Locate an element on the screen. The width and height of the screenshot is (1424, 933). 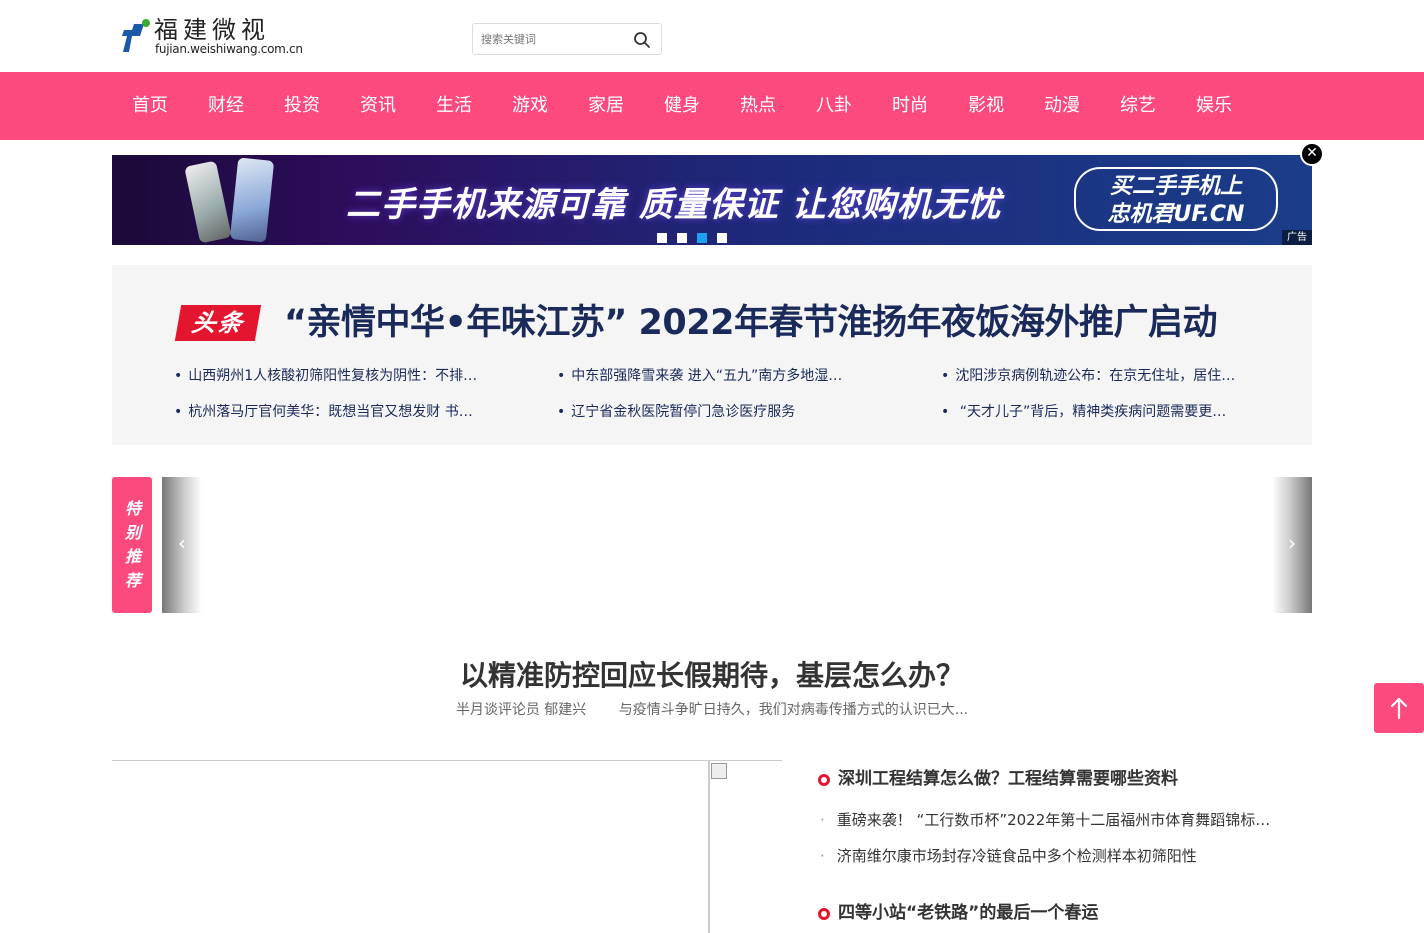
news-link: 济南维尔康市场封存冷链食品中多个检测样本初筛阳性 is located at coordinates (1008, 856).